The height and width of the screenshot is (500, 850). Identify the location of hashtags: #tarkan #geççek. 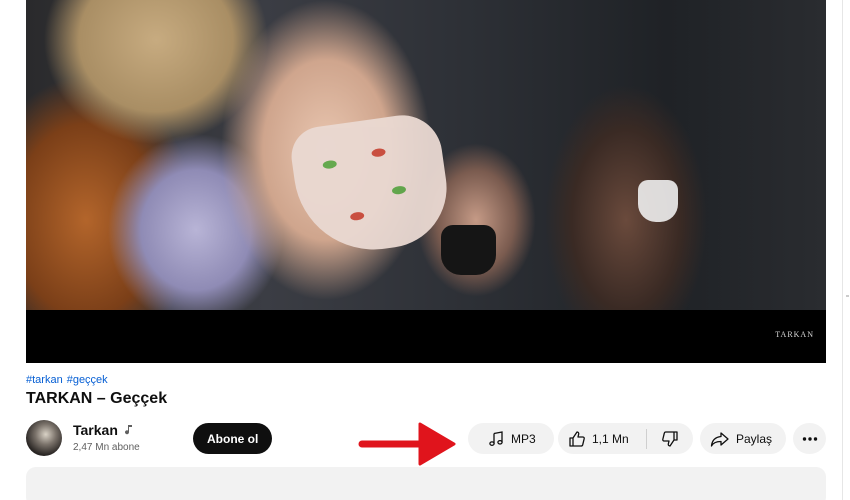
(67, 380).